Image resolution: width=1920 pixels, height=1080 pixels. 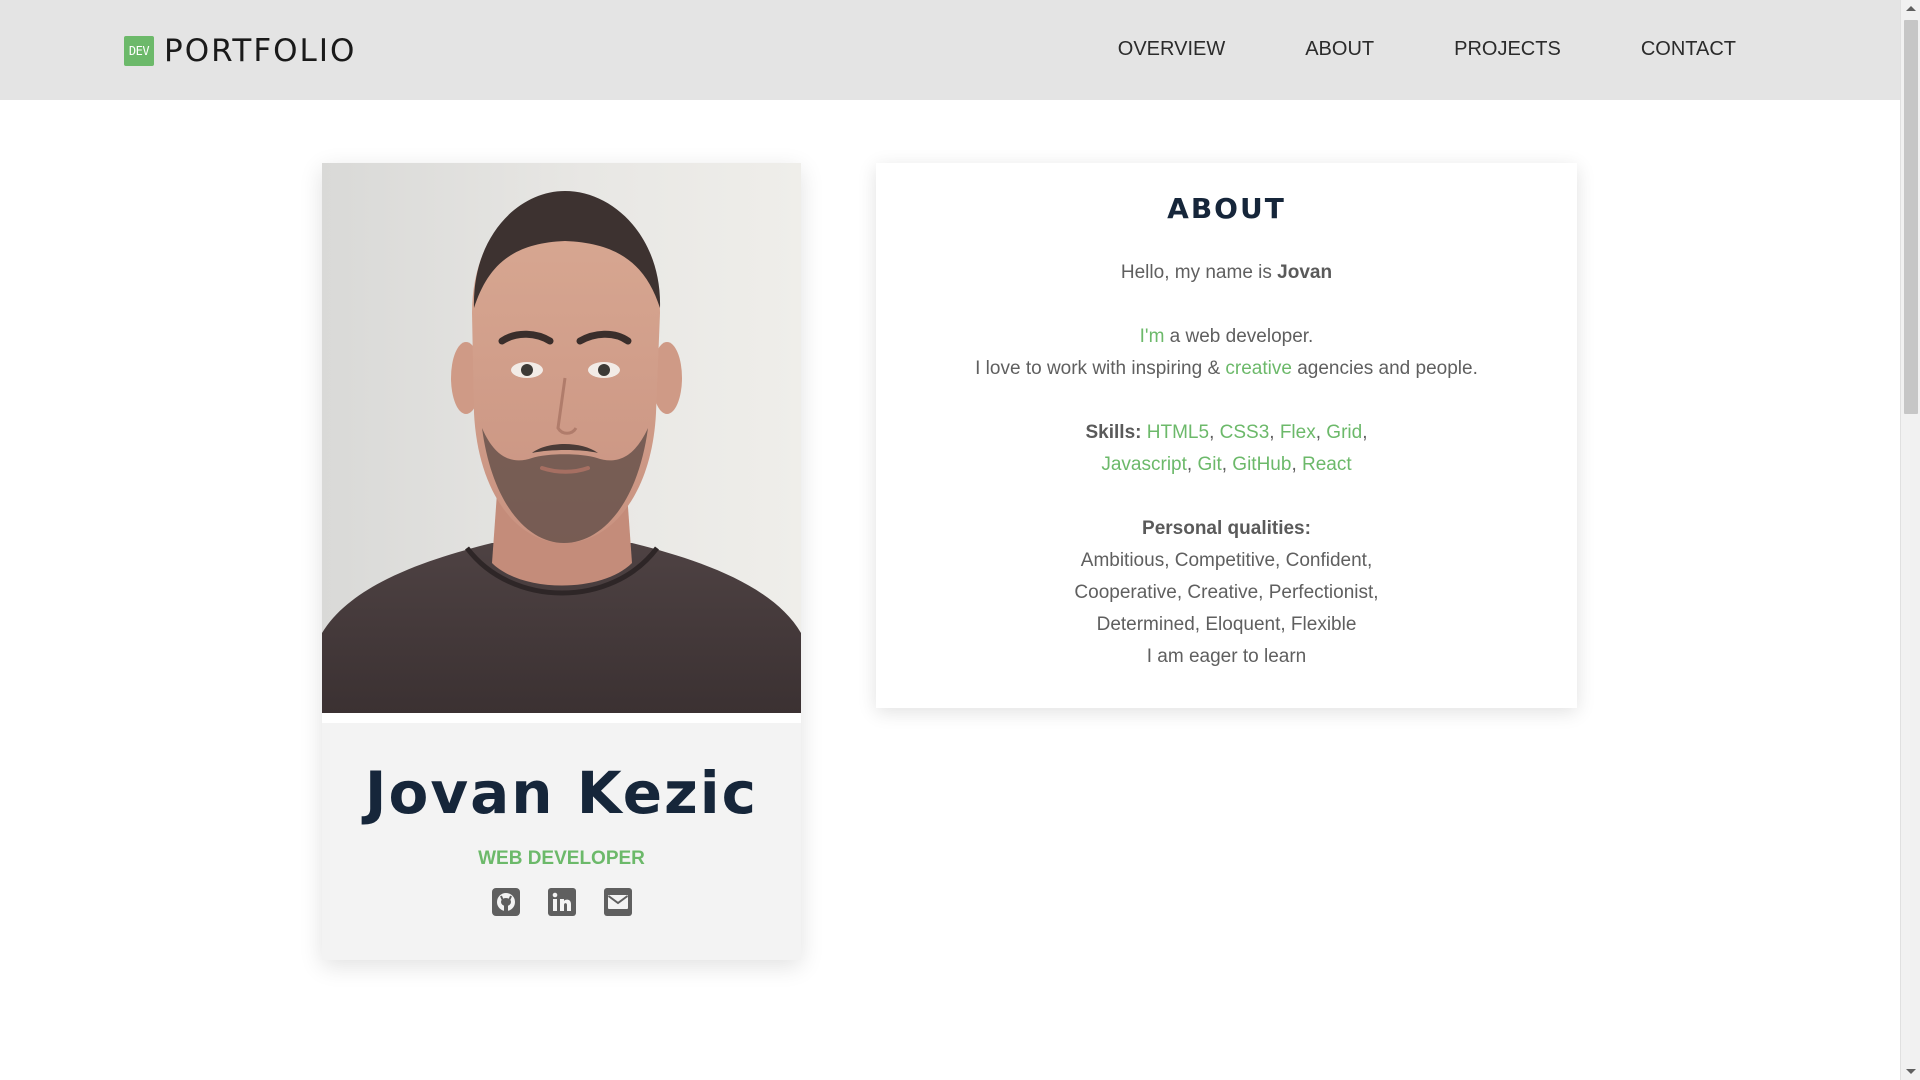 What do you see at coordinates (1171, 49) in the screenshot?
I see `nav-item-overview: OVERVIEW` at bounding box center [1171, 49].